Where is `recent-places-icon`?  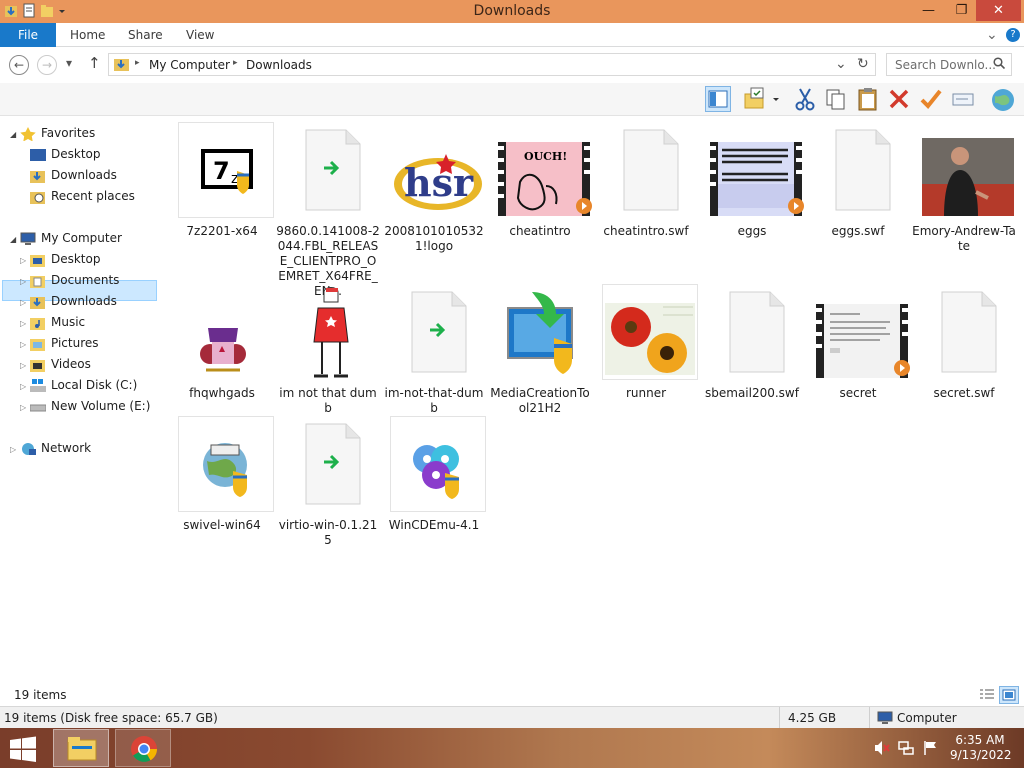
recent-places-icon is located at coordinates (38, 197).